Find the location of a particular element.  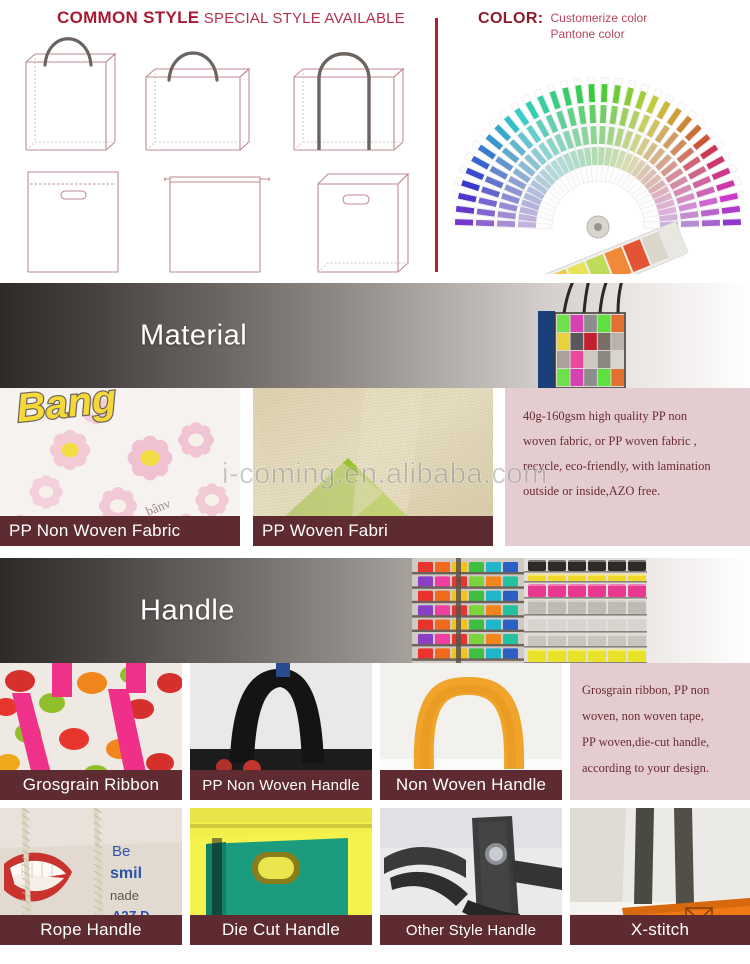

svg-text: nade is located at coordinates (124, 895).